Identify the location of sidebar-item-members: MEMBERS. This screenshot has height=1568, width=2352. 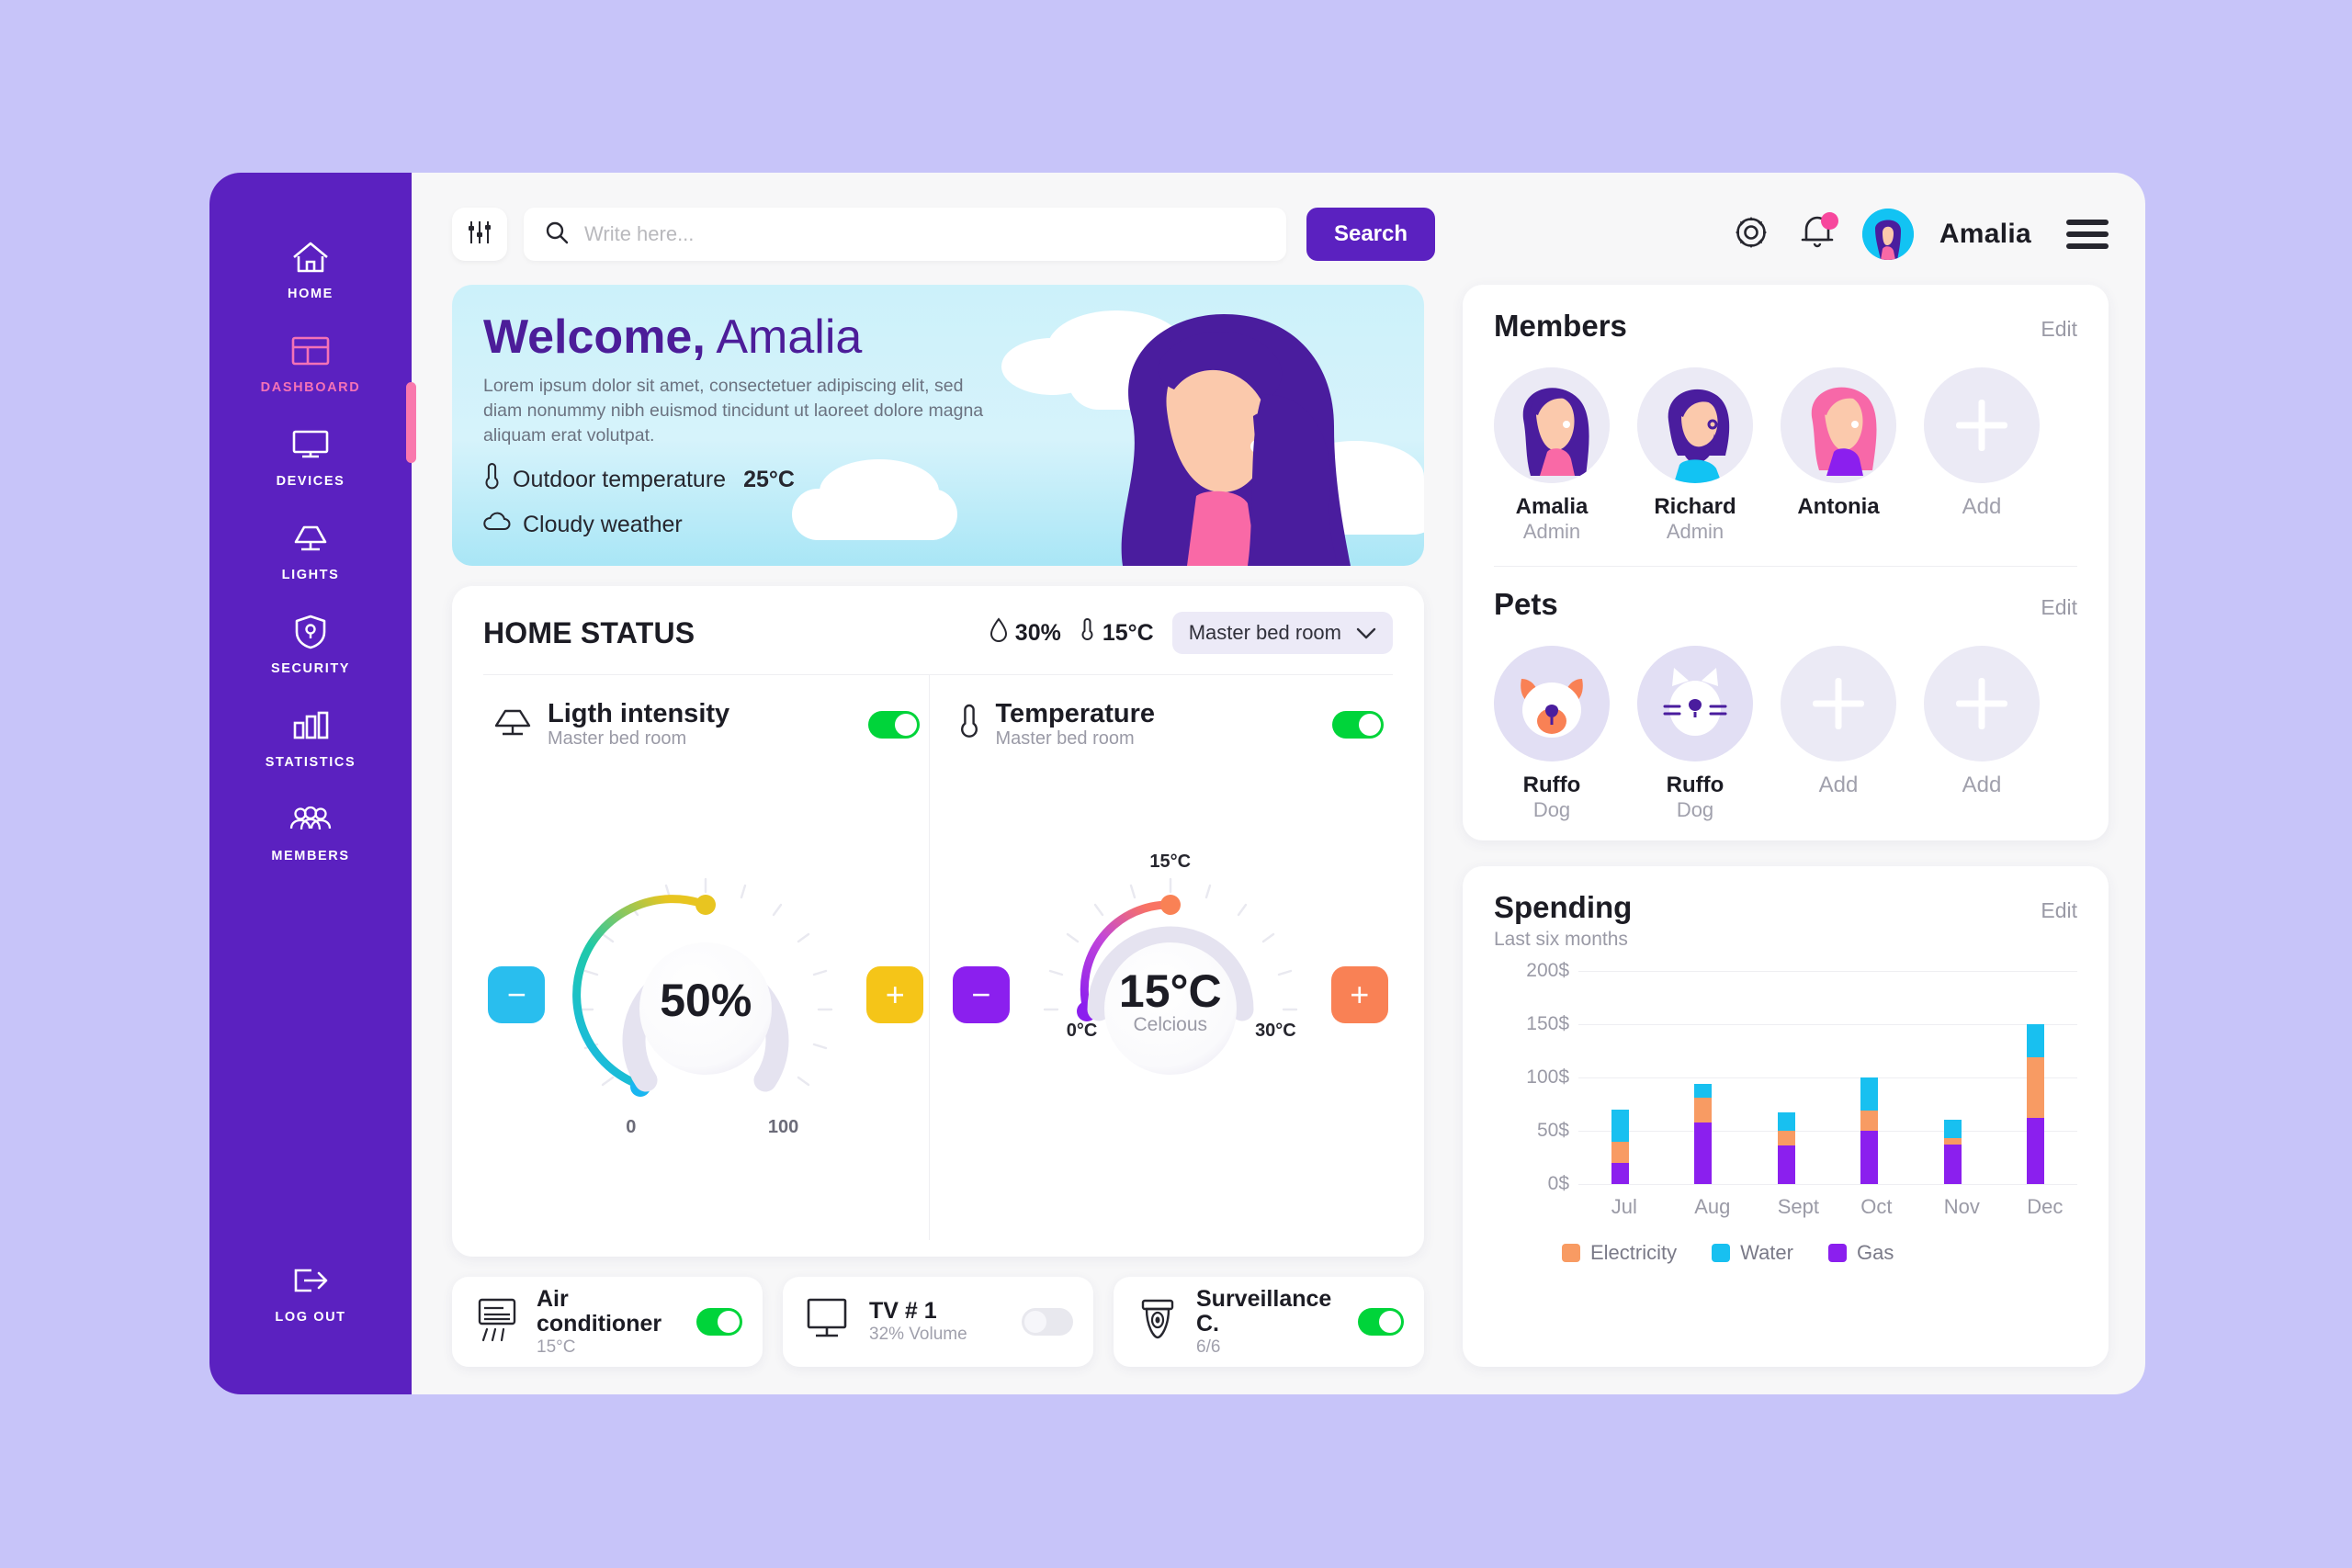
(310, 830).